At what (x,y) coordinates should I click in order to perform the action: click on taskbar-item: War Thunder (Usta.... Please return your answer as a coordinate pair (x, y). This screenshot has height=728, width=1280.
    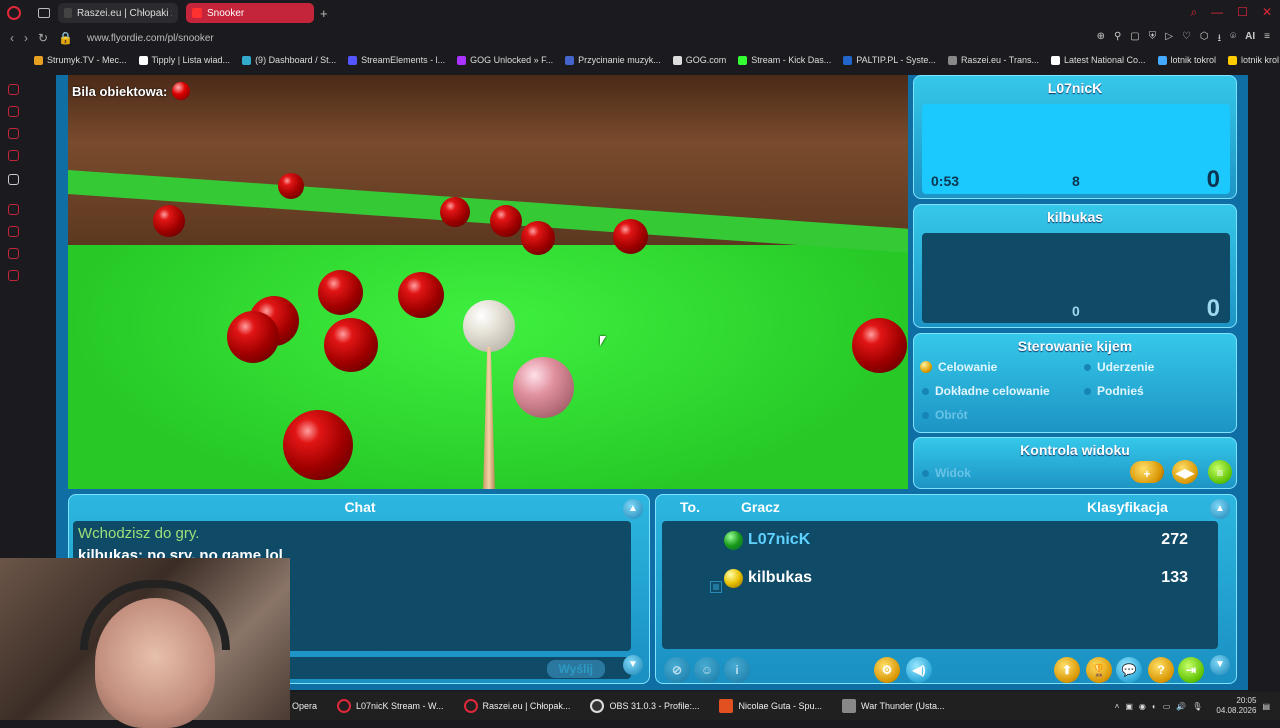
    Looking at the image, I should click on (893, 706).